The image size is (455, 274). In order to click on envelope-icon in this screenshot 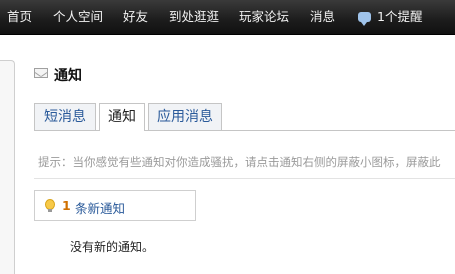, I will do `click(41, 73)`.